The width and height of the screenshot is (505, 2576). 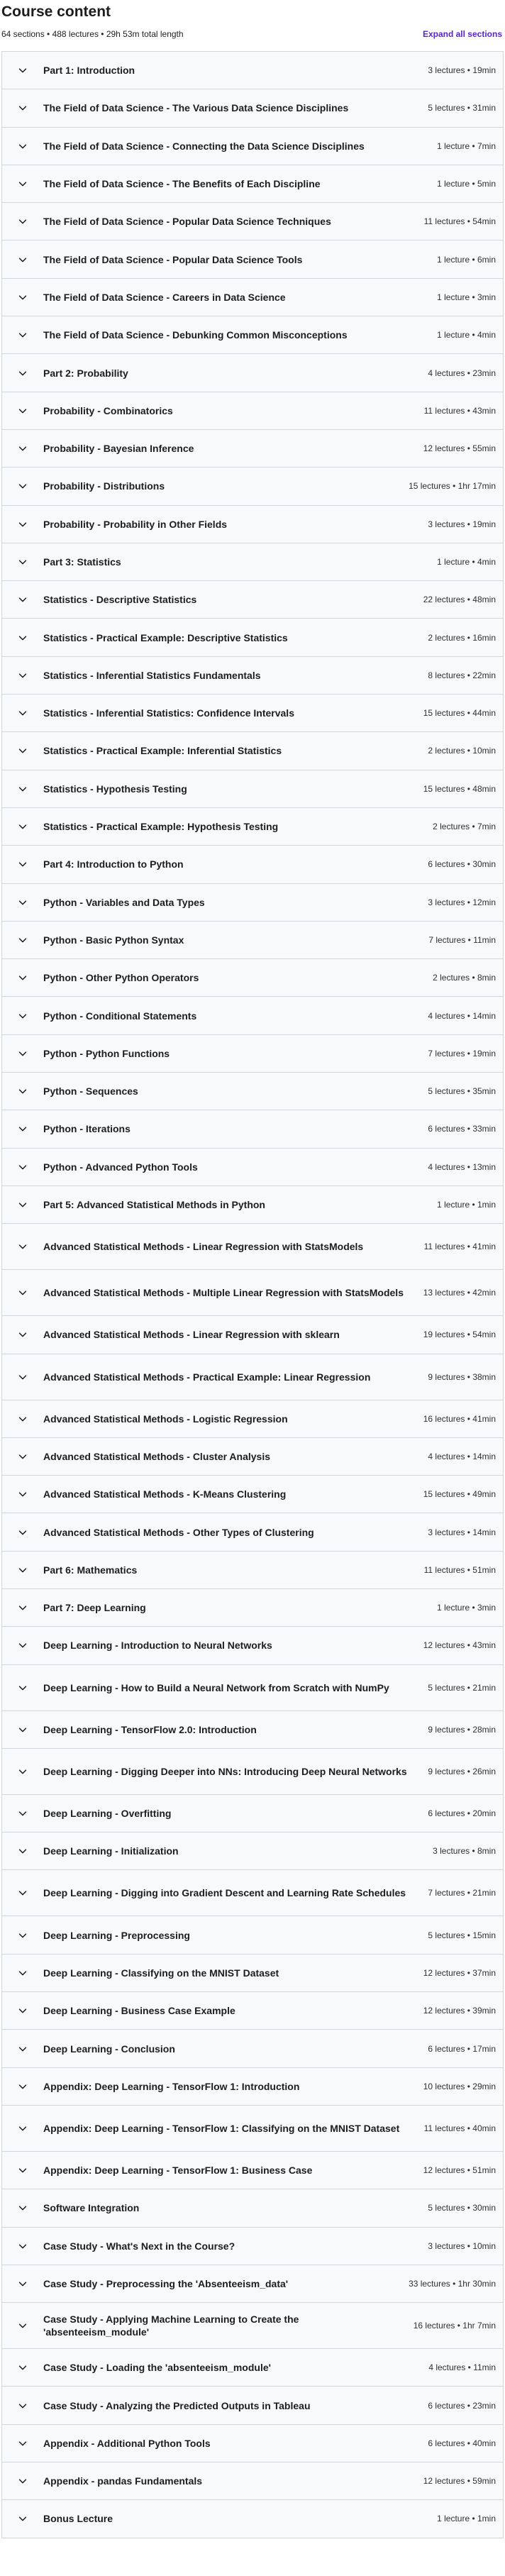 What do you see at coordinates (462, 1813) in the screenshot?
I see `section-lecture-info: 6 lectures • 20min` at bounding box center [462, 1813].